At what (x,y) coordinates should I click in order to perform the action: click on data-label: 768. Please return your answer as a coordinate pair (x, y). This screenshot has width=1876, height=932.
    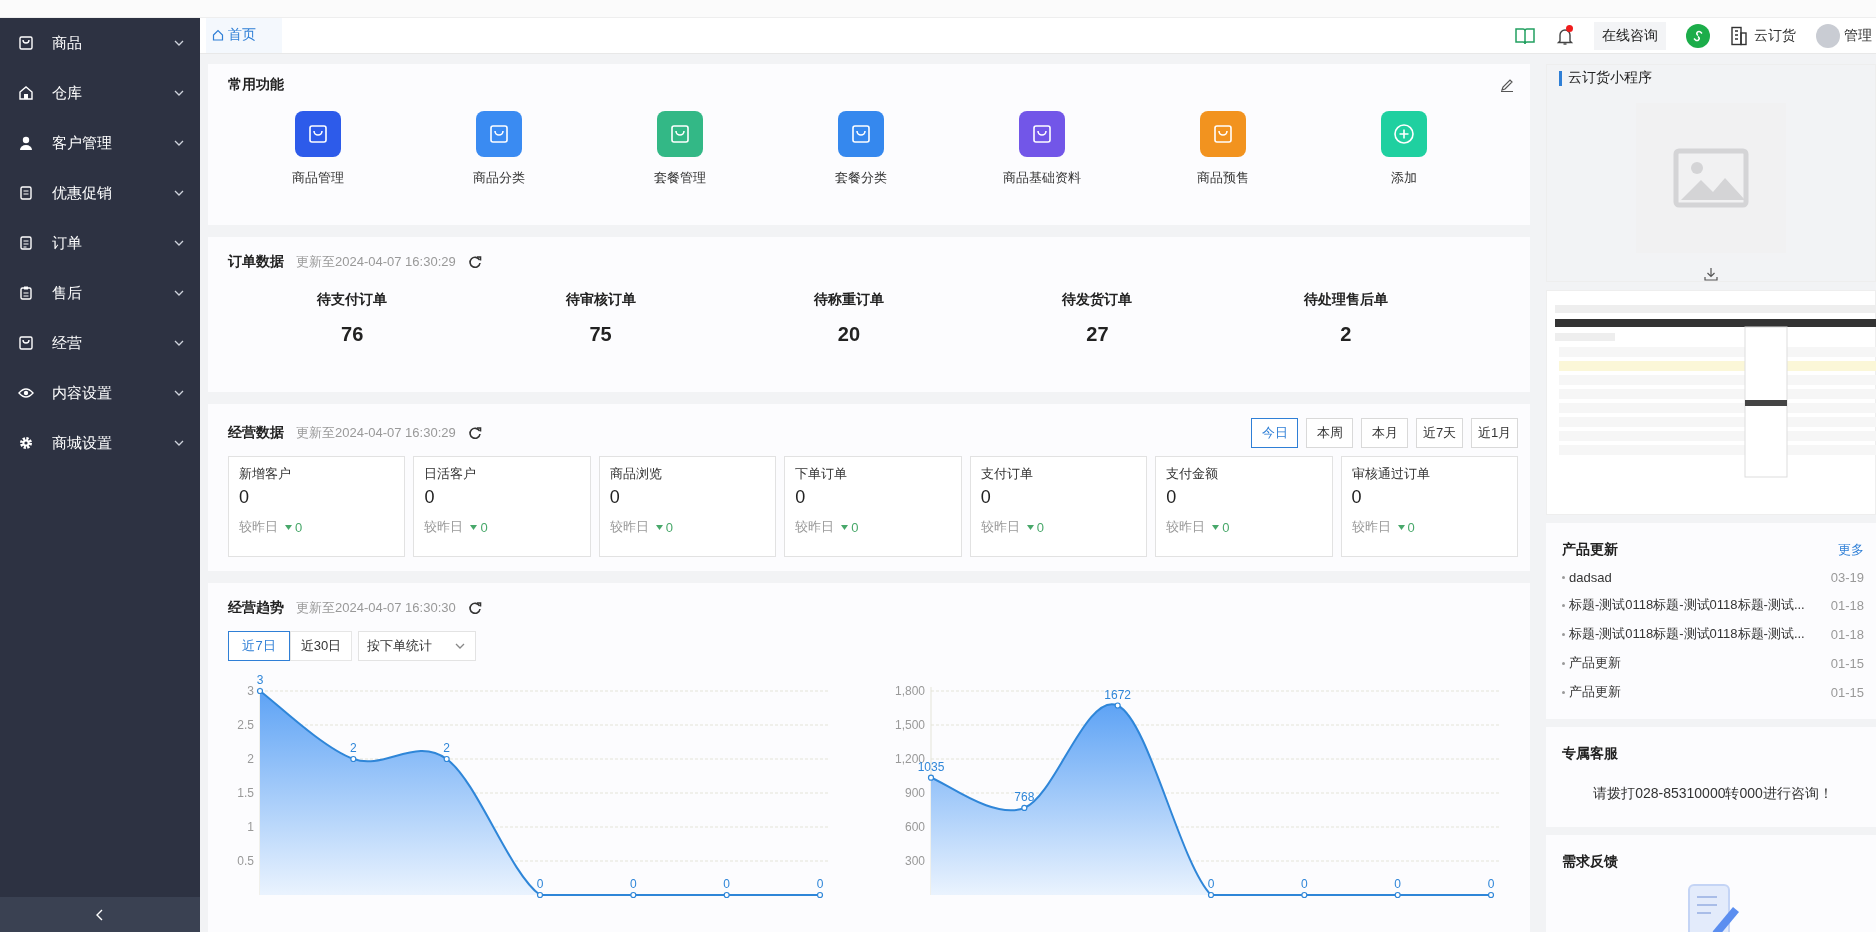
    Looking at the image, I should click on (1024, 796).